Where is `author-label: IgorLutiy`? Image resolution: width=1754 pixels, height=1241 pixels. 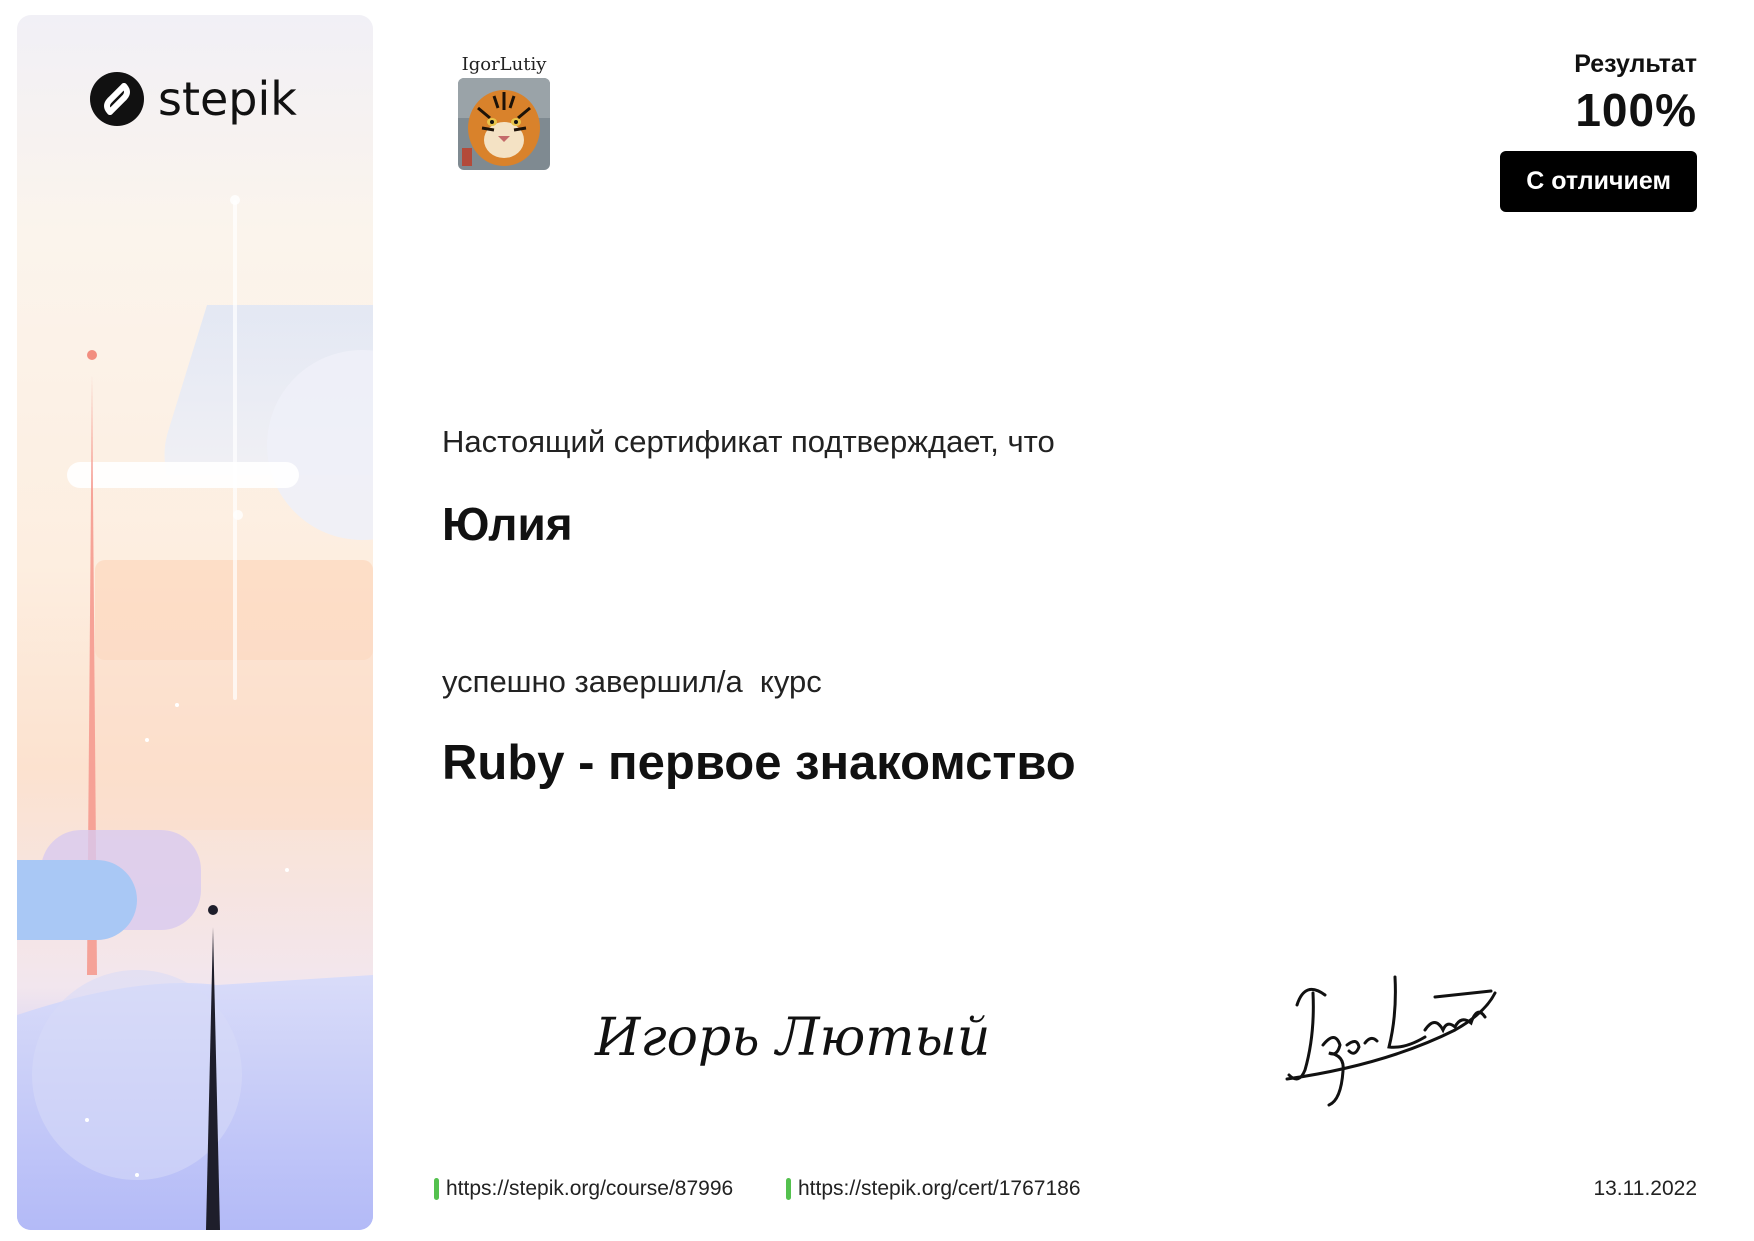
author-label: IgorLutiy is located at coordinates (504, 64).